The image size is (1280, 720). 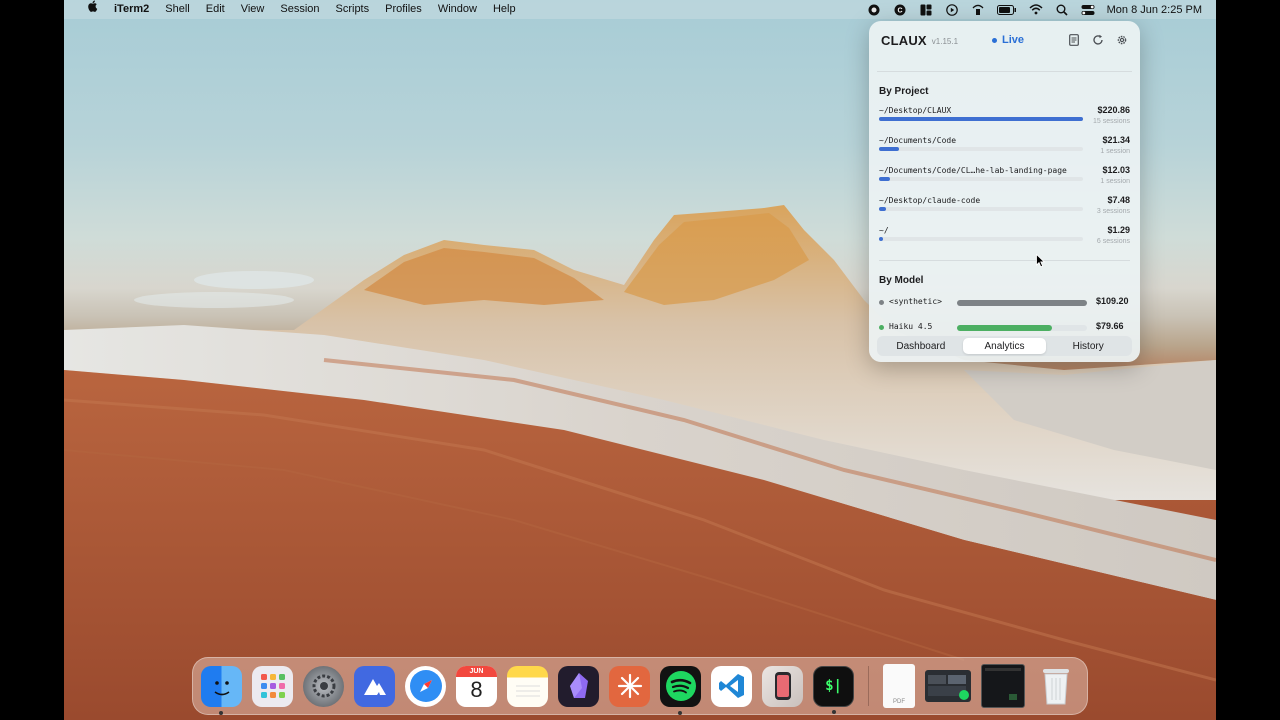 I want to click on dock-system-settings-icon, so click(x=323, y=686).